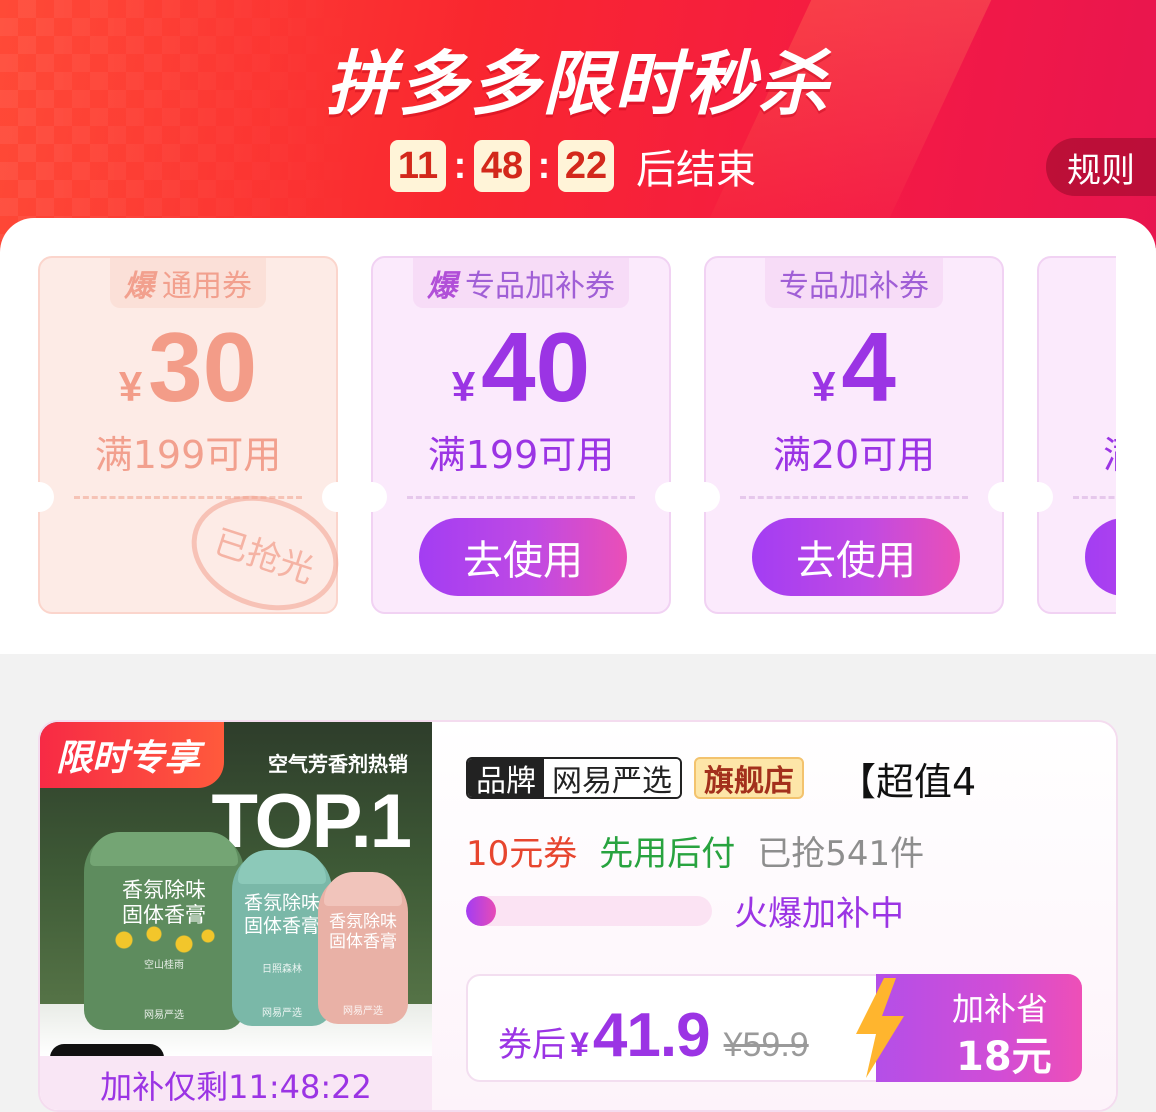 This screenshot has height=1112, width=1156. Describe the element at coordinates (1101, 167) in the screenshot. I see `rules-button: 规则` at that location.